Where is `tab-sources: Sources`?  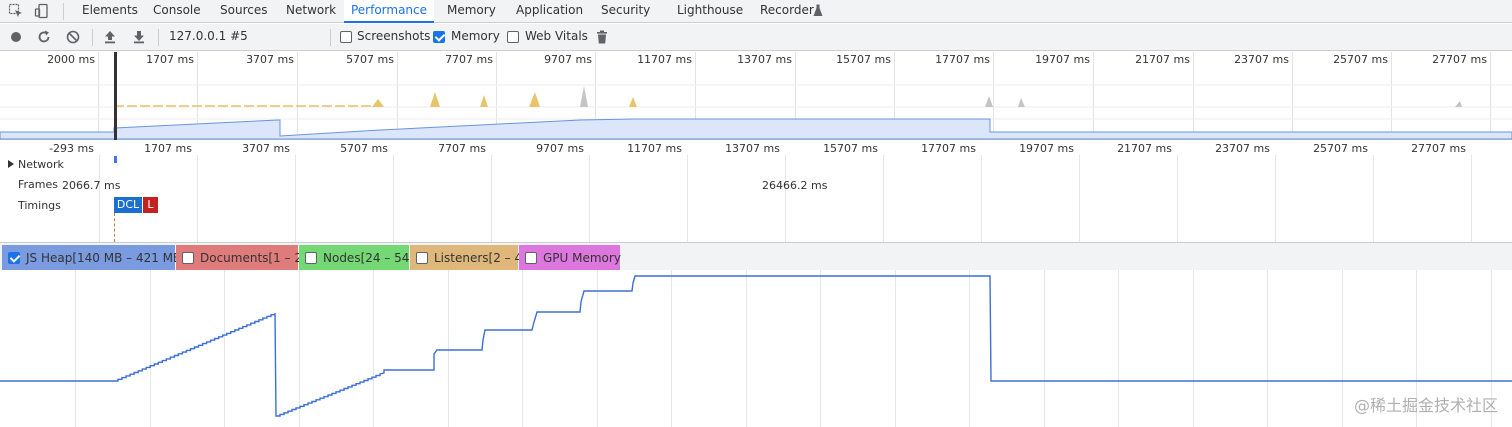
tab-sources: Sources is located at coordinates (243, 11).